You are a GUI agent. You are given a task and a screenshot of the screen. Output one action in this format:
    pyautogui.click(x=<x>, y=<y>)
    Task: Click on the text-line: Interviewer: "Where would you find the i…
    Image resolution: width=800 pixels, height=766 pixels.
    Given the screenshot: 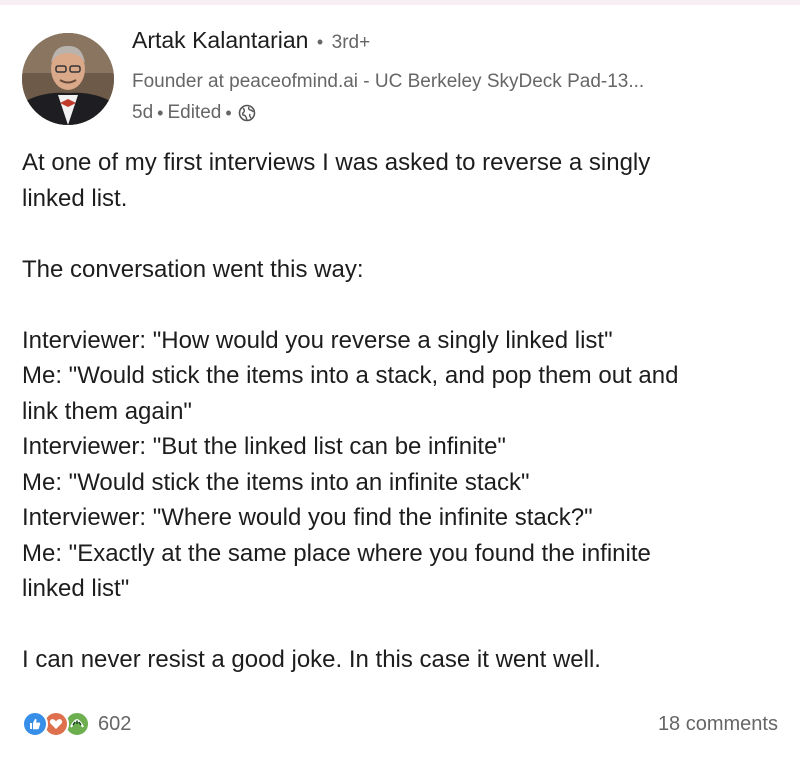 What is the action you would take?
    pyautogui.click(x=307, y=517)
    